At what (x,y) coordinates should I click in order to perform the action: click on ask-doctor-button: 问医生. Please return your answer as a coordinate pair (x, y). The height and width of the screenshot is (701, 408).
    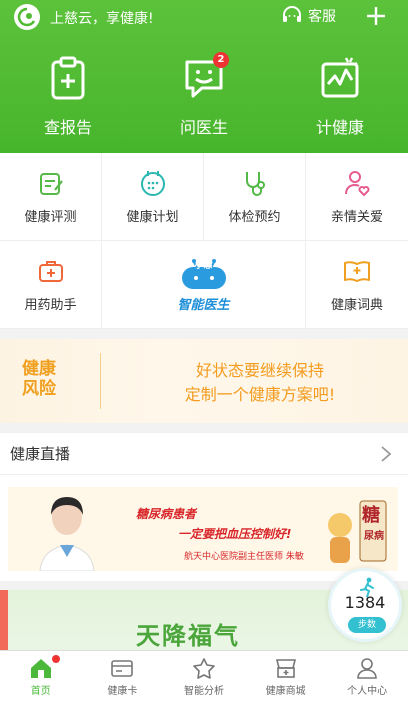
    Looking at the image, I should click on (204, 99).